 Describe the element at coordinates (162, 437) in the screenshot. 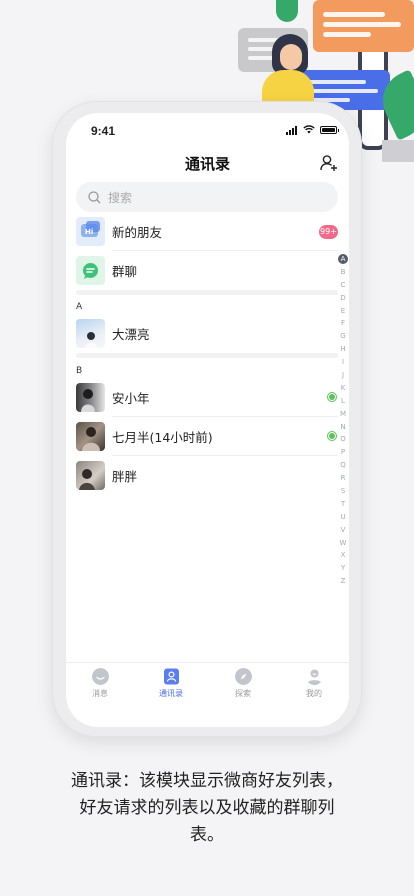

I see `contact-name: 七月半(14小时前)` at that location.